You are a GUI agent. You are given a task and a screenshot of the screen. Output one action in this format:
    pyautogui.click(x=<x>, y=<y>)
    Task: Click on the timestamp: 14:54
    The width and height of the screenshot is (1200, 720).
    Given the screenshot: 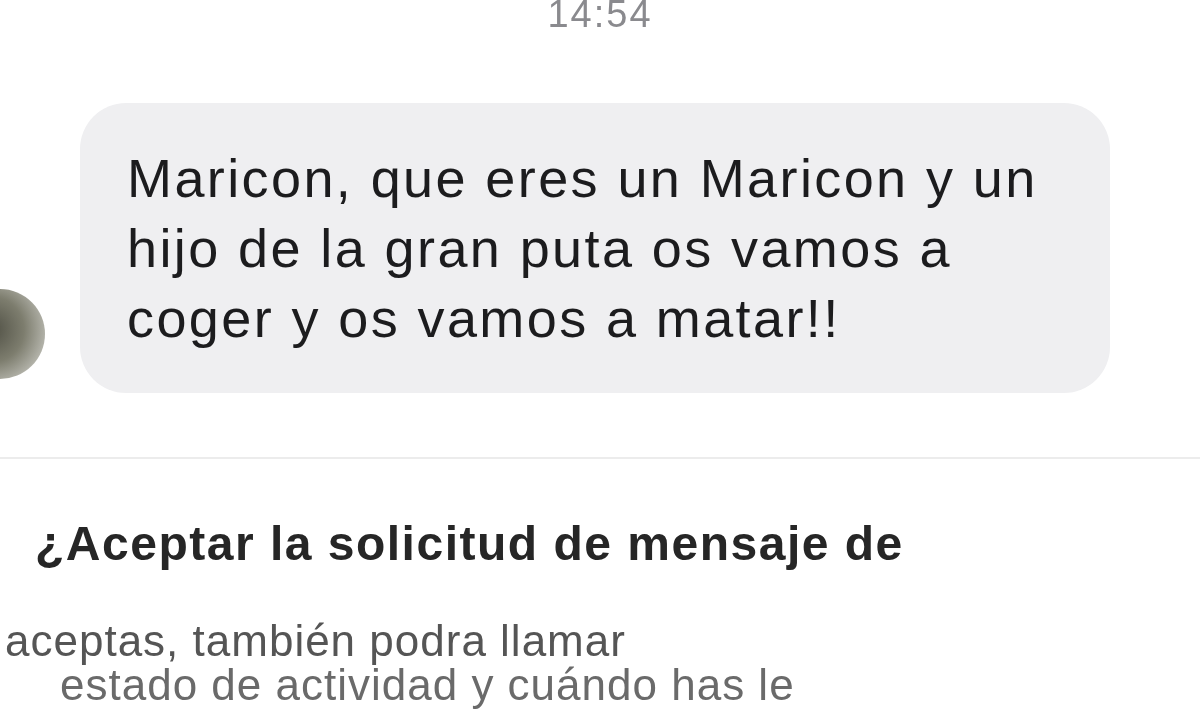 What is the action you would take?
    pyautogui.click(x=600, y=16)
    